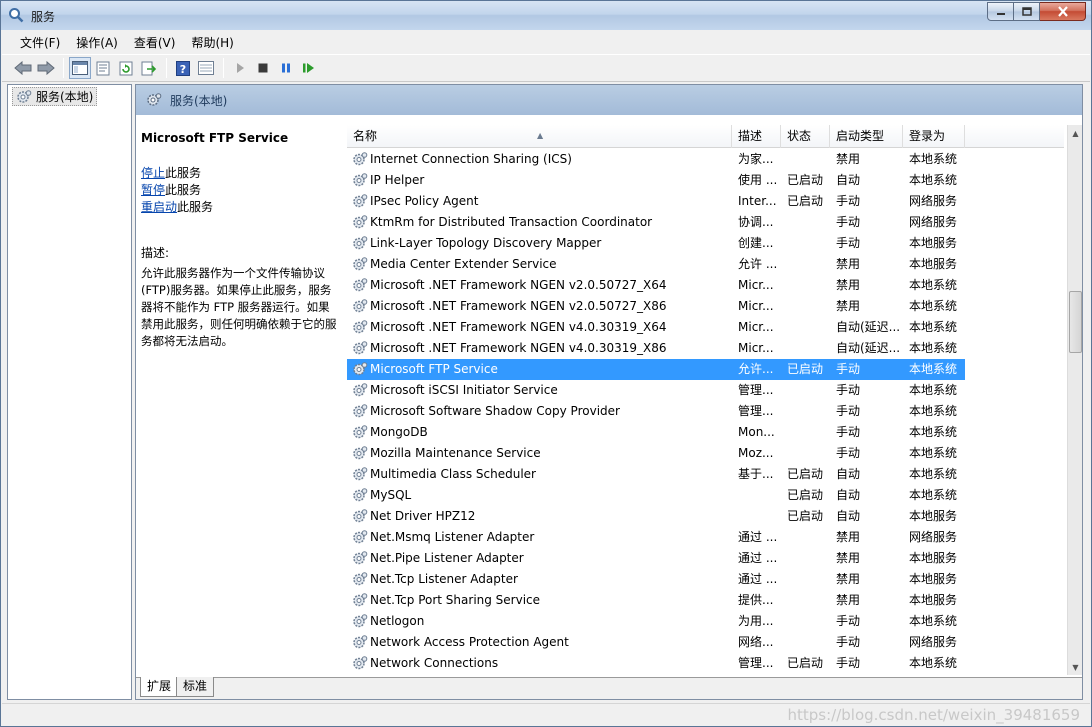 This screenshot has width=1092, height=727. I want to click on service-name: Net Driver HPZ12, so click(423, 516).